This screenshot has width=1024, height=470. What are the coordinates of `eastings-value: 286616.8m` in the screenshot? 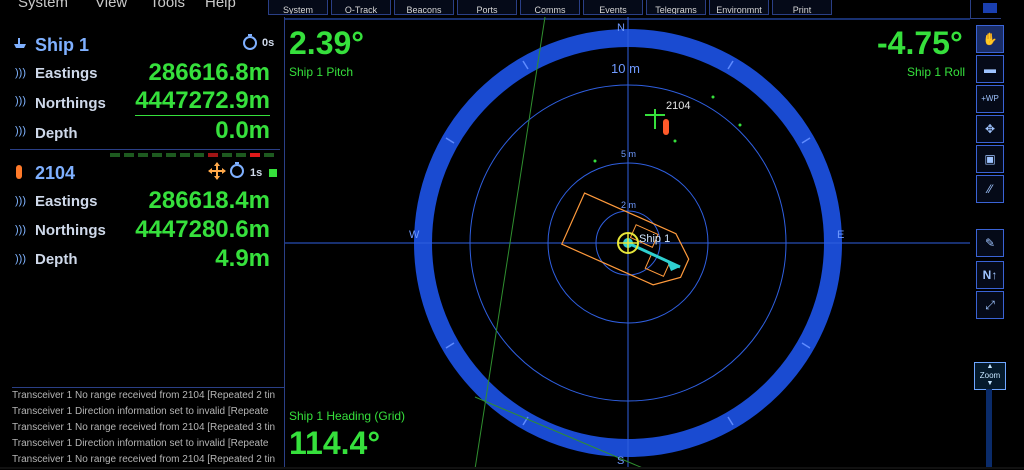 It's located at (209, 72).